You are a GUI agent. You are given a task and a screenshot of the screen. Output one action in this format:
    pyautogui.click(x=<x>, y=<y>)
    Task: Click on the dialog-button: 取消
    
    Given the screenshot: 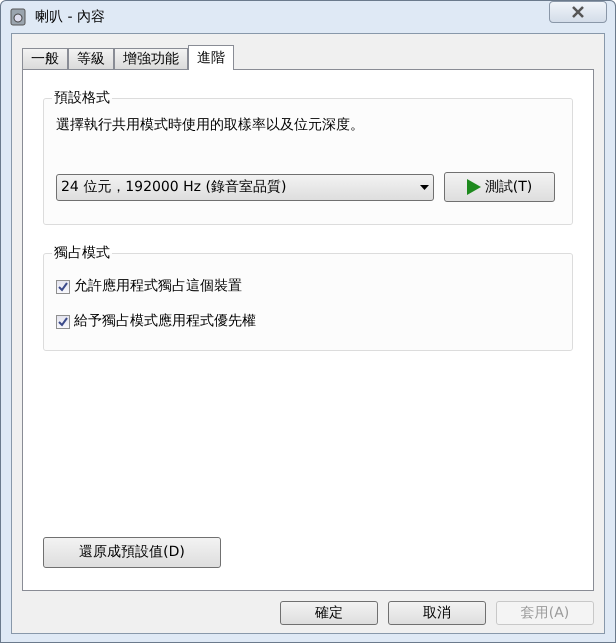 What is the action you would take?
    pyautogui.click(x=437, y=613)
    